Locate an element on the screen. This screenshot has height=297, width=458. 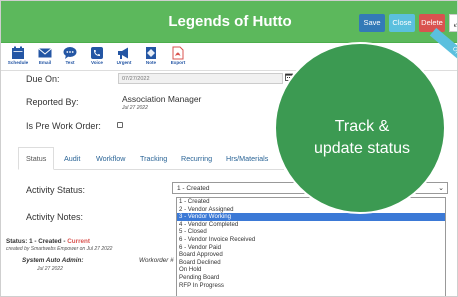
dropdown-option: 6 - Vendor Paid is located at coordinates (311, 248).